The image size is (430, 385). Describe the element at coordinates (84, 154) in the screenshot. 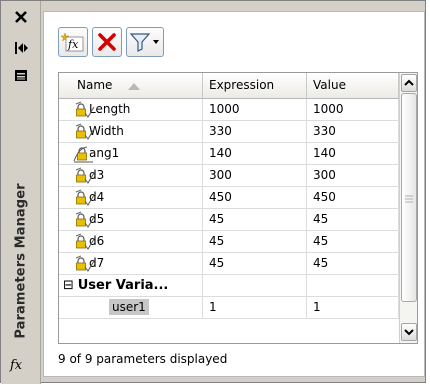

I see `angular-constraint-lock-icon` at that location.